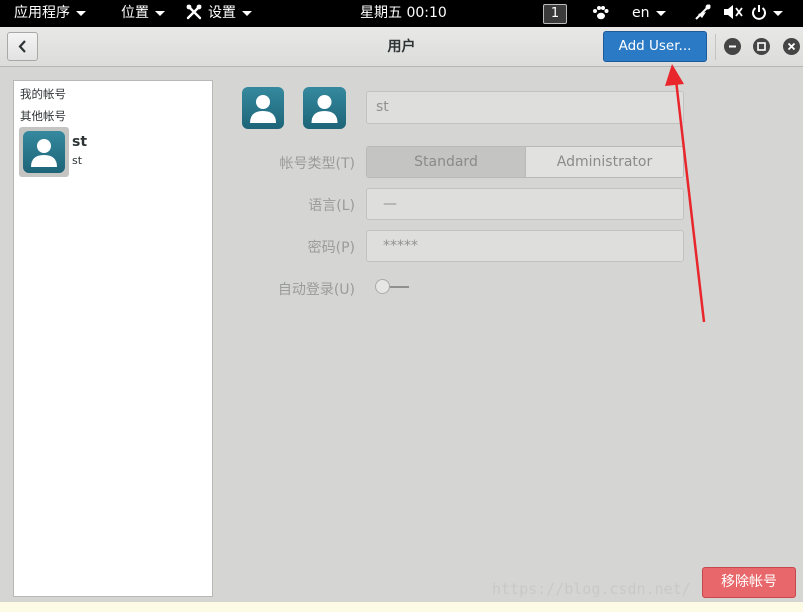 The width and height of the screenshot is (803, 612). Describe the element at coordinates (43, 116) in the screenshot. I see `other-accounts-heading: 其他帐号` at that location.